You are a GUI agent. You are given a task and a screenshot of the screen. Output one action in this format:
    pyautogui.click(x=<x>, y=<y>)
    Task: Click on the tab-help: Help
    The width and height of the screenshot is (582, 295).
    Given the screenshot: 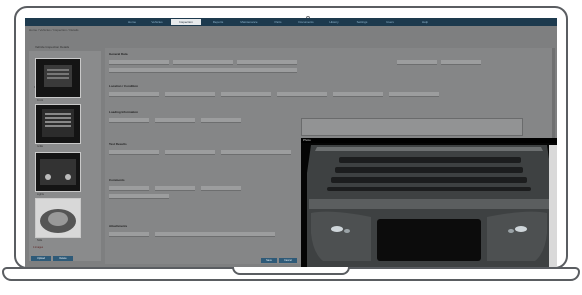 What is the action you would take?
    pyautogui.click(x=425, y=22)
    